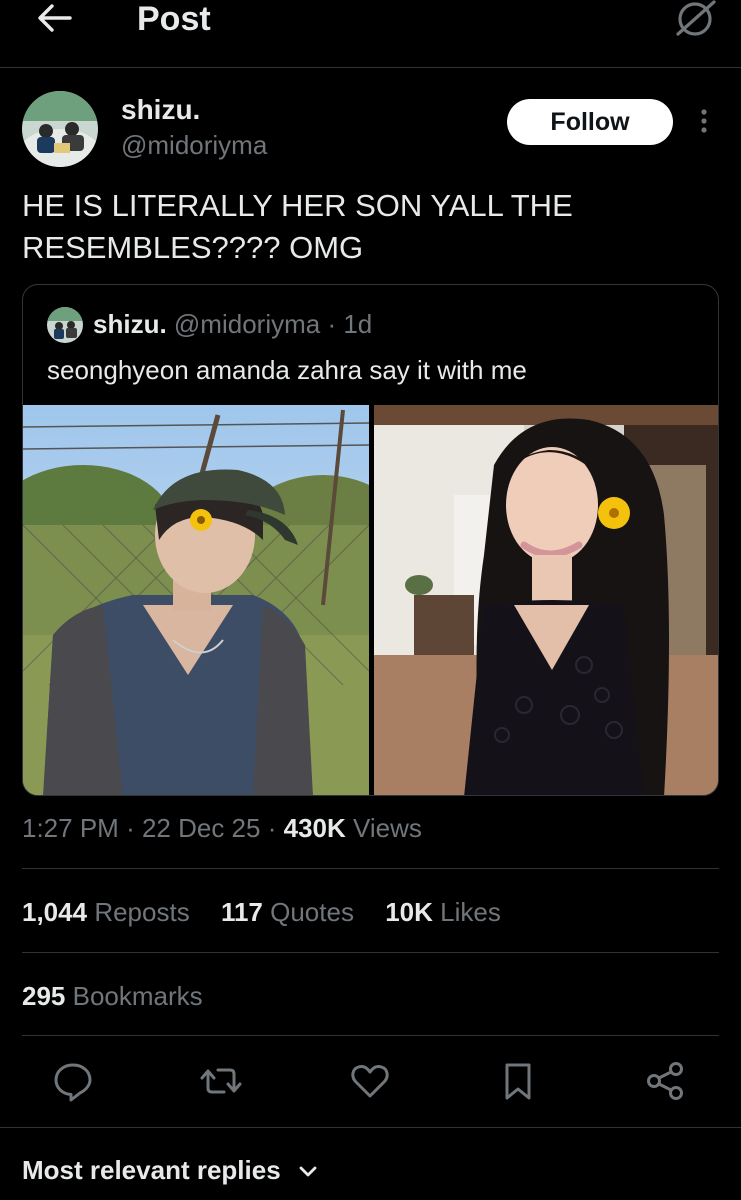 The width and height of the screenshot is (741, 1200). What do you see at coordinates (312, 912) in the screenshot?
I see `quotes-label: Quotes` at bounding box center [312, 912].